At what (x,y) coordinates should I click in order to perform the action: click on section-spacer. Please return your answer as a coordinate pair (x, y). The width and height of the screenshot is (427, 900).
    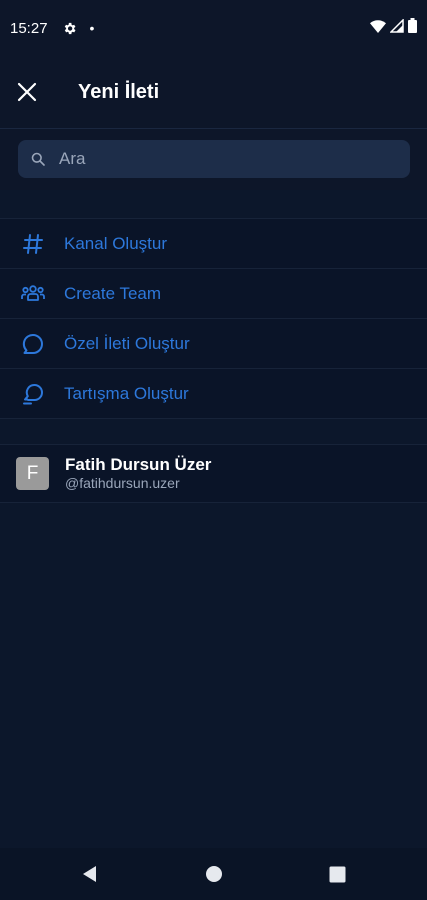
    Looking at the image, I should click on (213, 204).